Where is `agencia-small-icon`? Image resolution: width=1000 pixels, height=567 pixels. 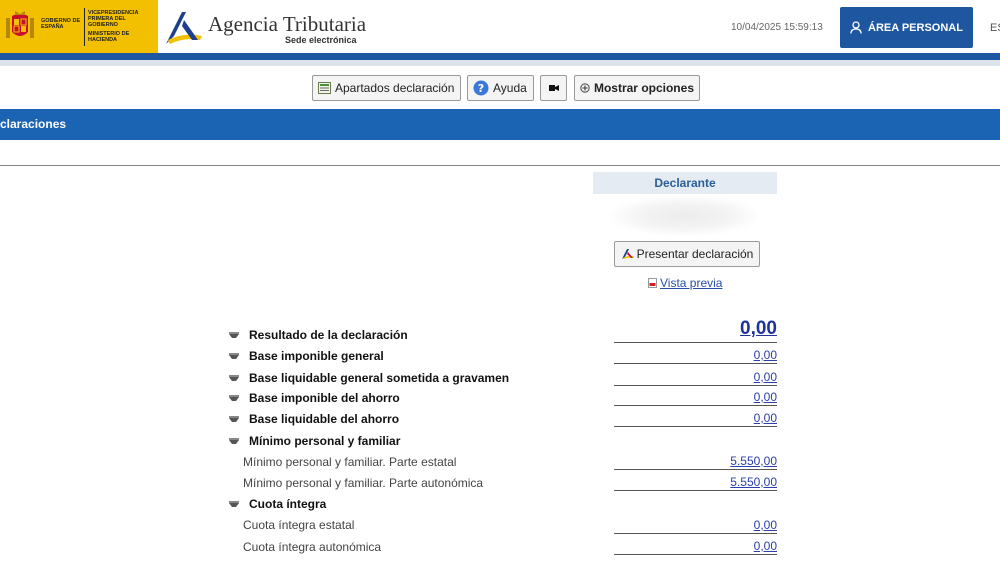 agencia-small-icon is located at coordinates (627, 254).